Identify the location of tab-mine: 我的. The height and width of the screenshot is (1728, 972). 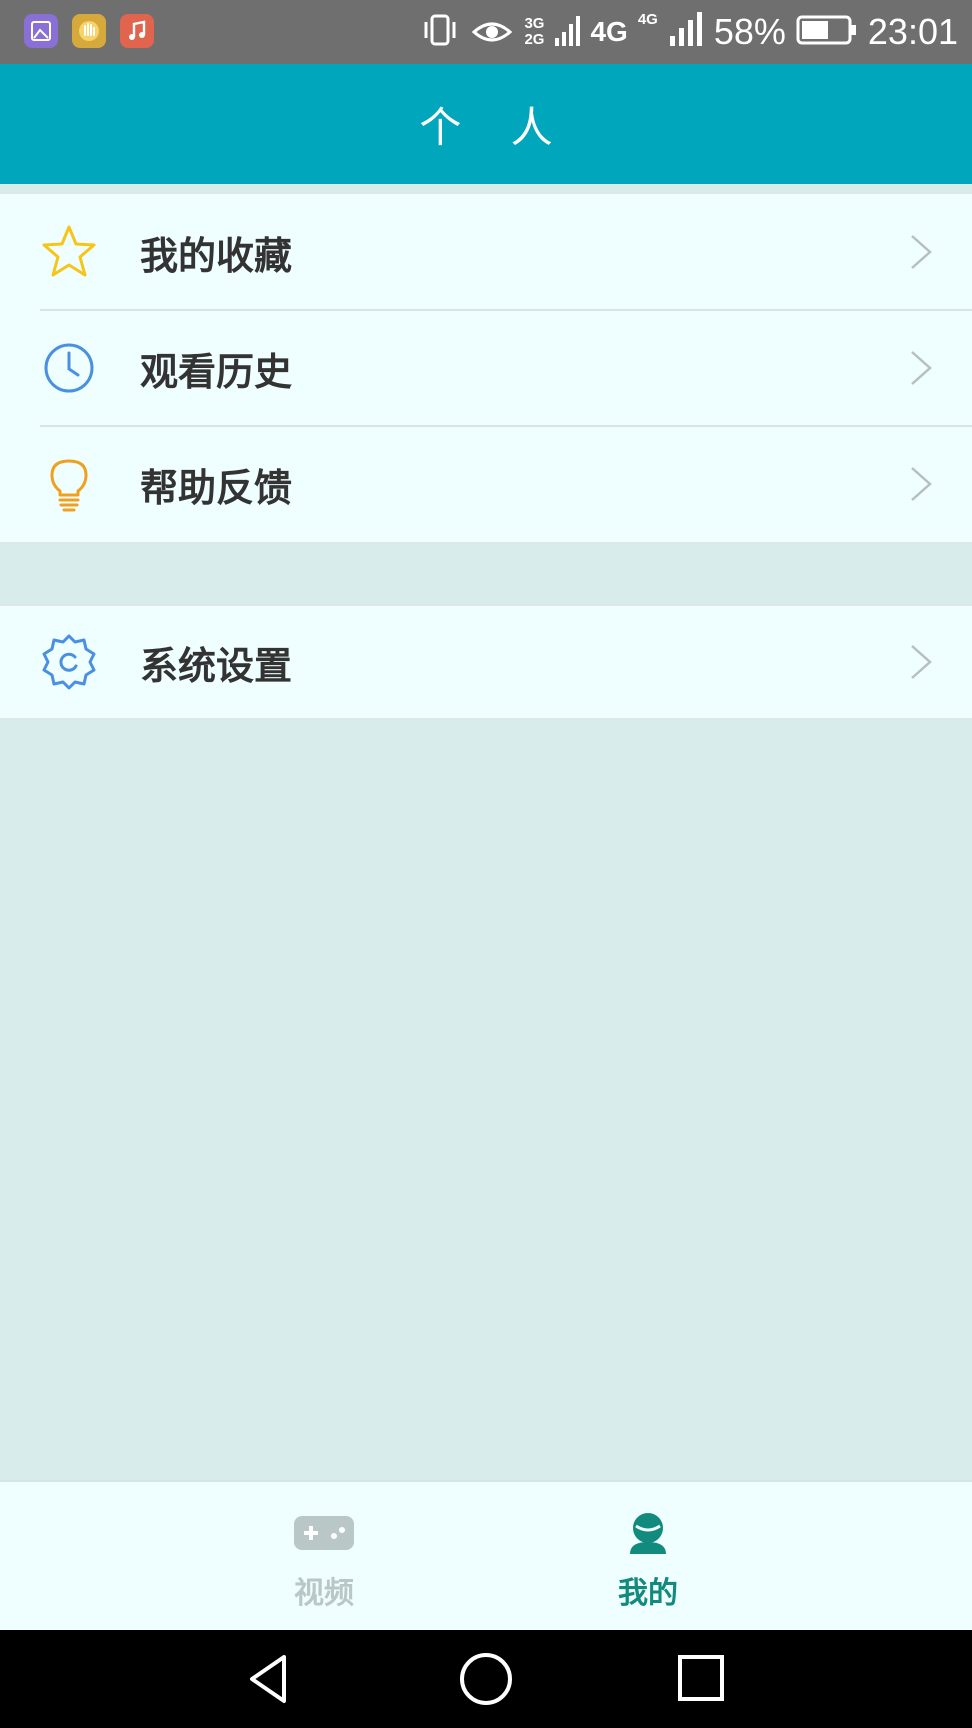
(648, 1557).